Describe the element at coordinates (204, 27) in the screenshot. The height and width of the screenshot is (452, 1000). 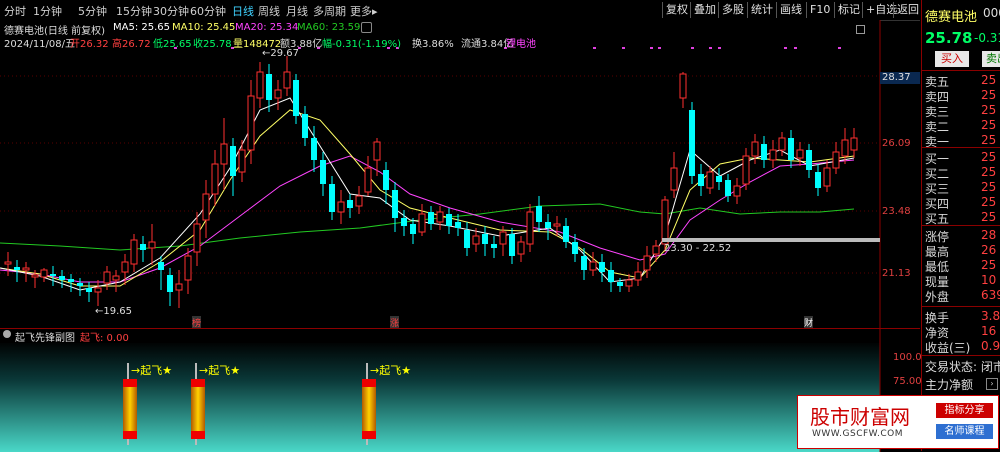
I see `ma10-label: MA10: 25.45` at that location.